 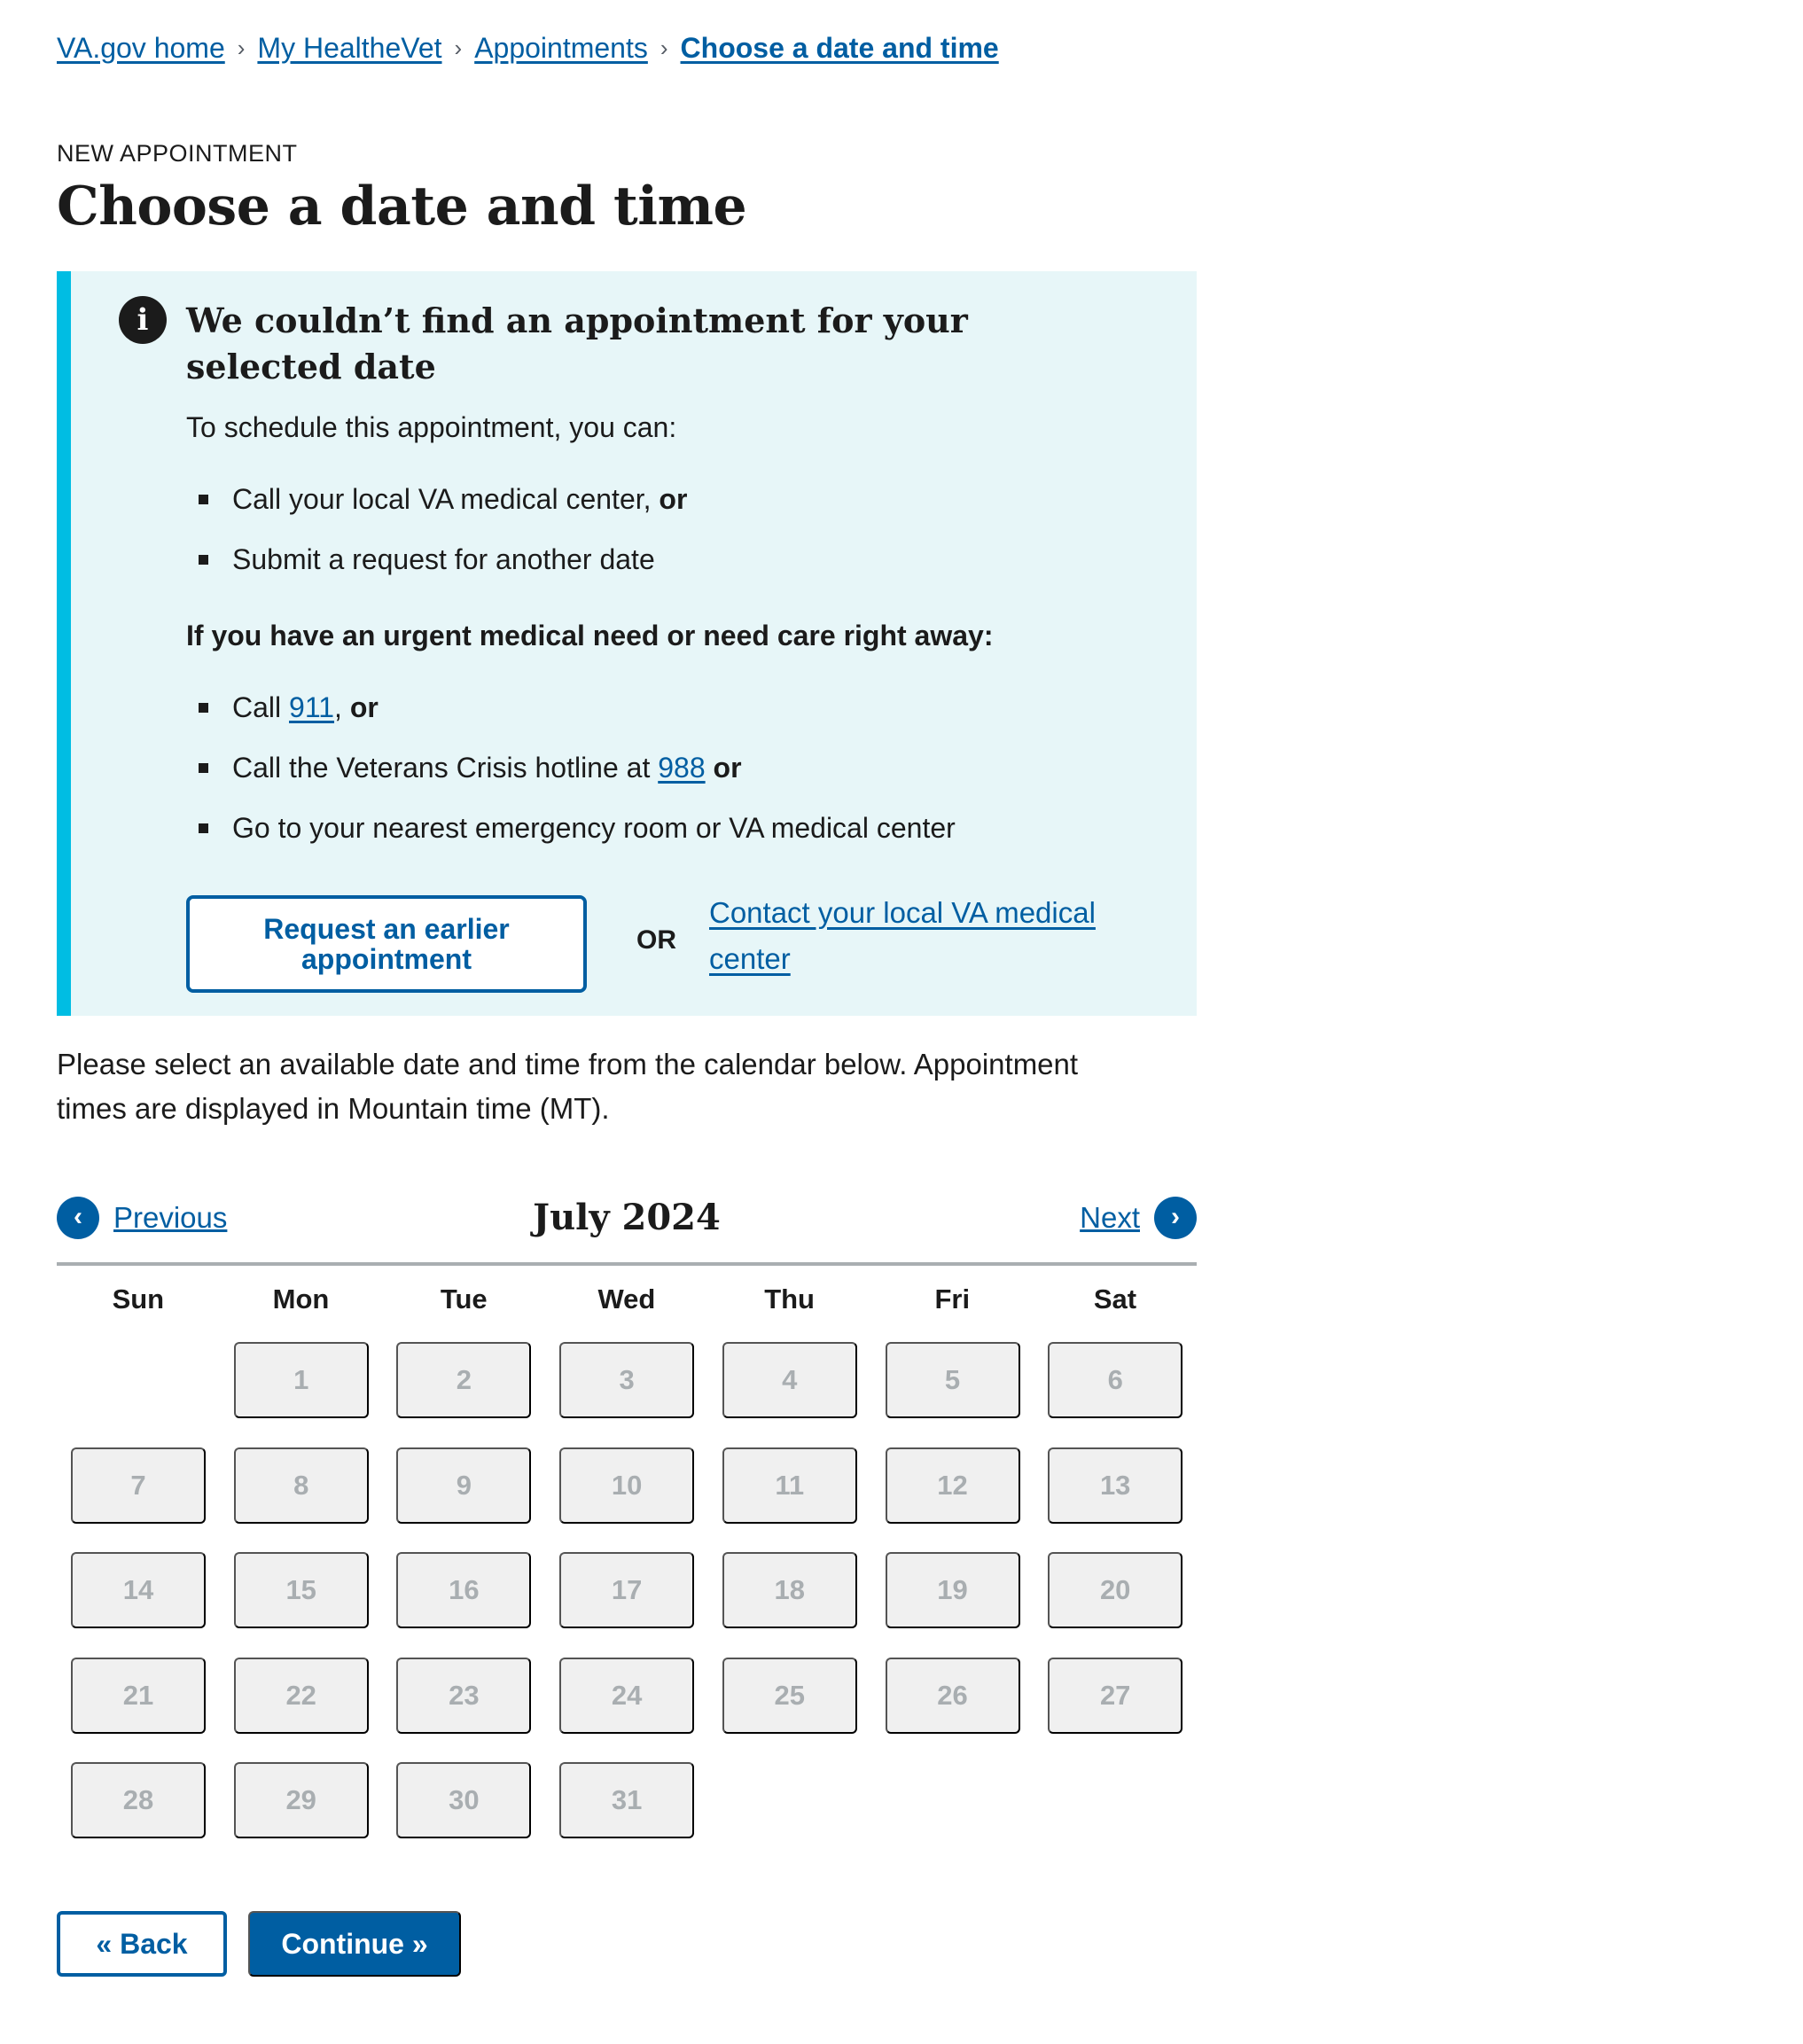 What do you see at coordinates (1115, 1299) in the screenshot?
I see `weekday-sat: Sat` at bounding box center [1115, 1299].